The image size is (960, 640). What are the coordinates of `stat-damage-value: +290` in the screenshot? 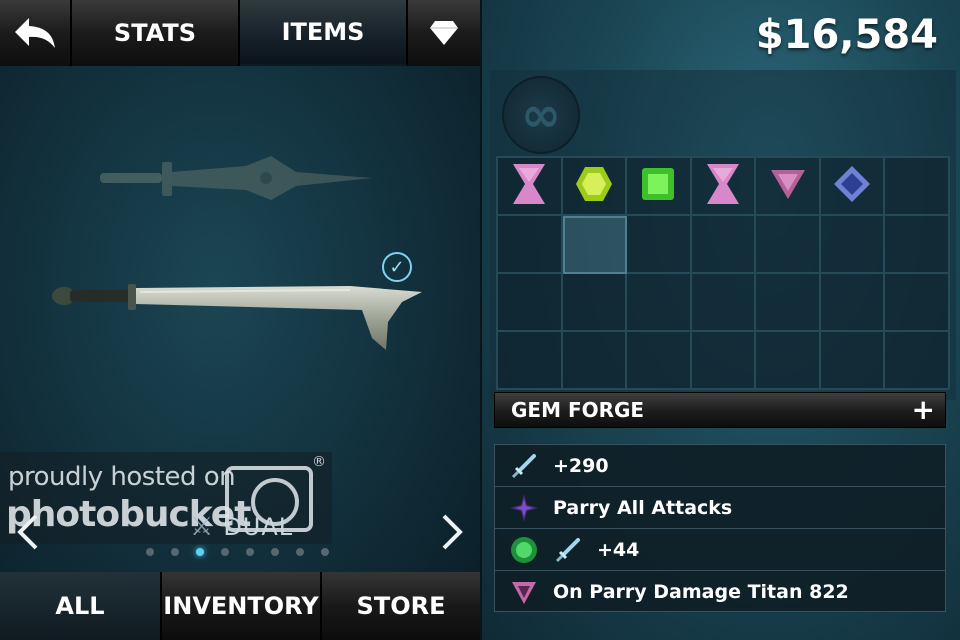 It's located at (581, 465).